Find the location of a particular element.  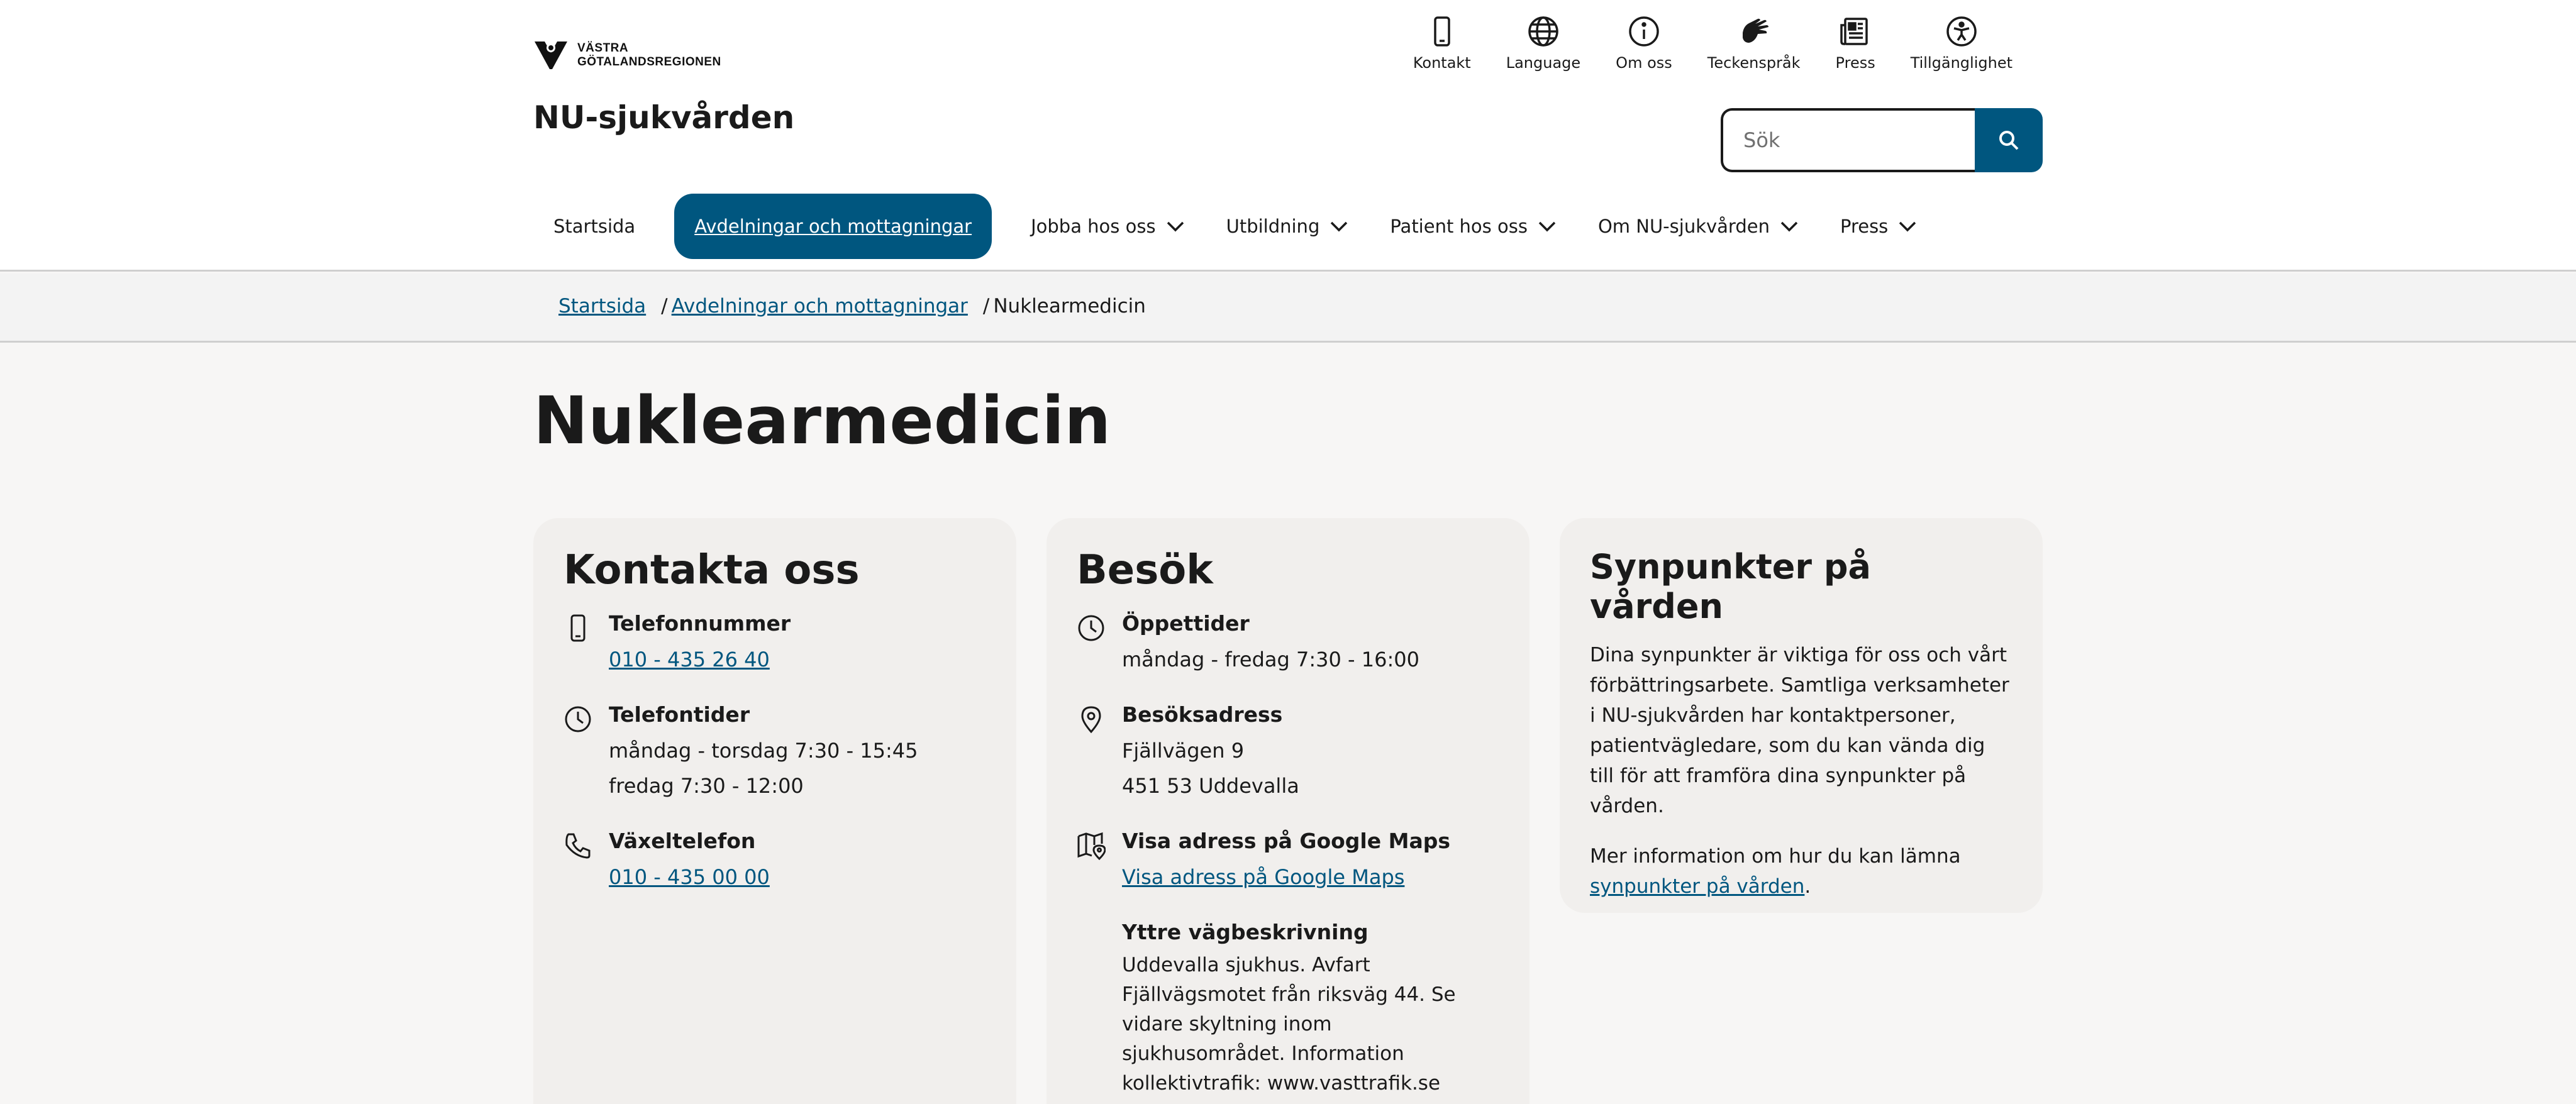

top-link-label: Kontakt is located at coordinates (1442, 63).